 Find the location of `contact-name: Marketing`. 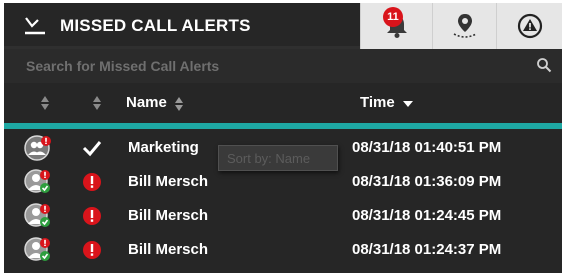

contact-name: Marketing is located at coordinates (163, 147).